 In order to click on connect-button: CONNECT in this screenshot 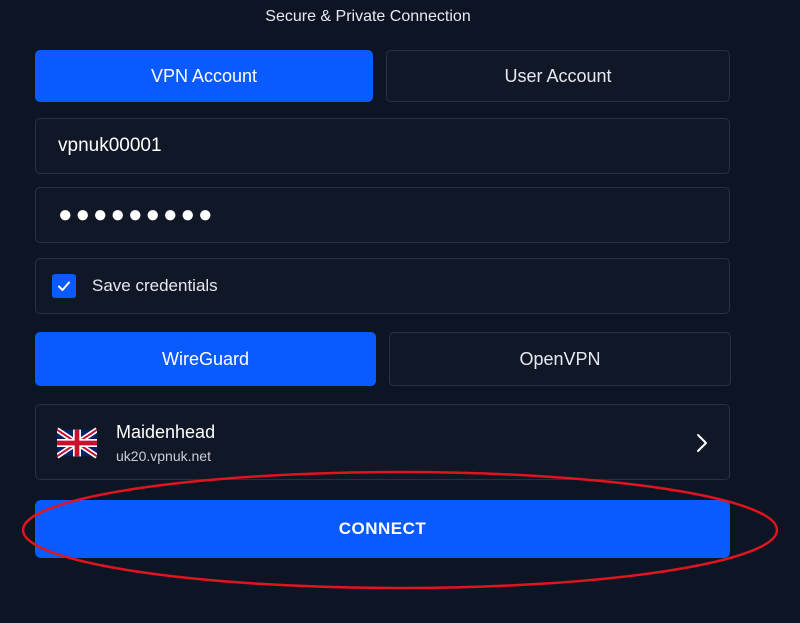, I will do `click(382, 529)`.